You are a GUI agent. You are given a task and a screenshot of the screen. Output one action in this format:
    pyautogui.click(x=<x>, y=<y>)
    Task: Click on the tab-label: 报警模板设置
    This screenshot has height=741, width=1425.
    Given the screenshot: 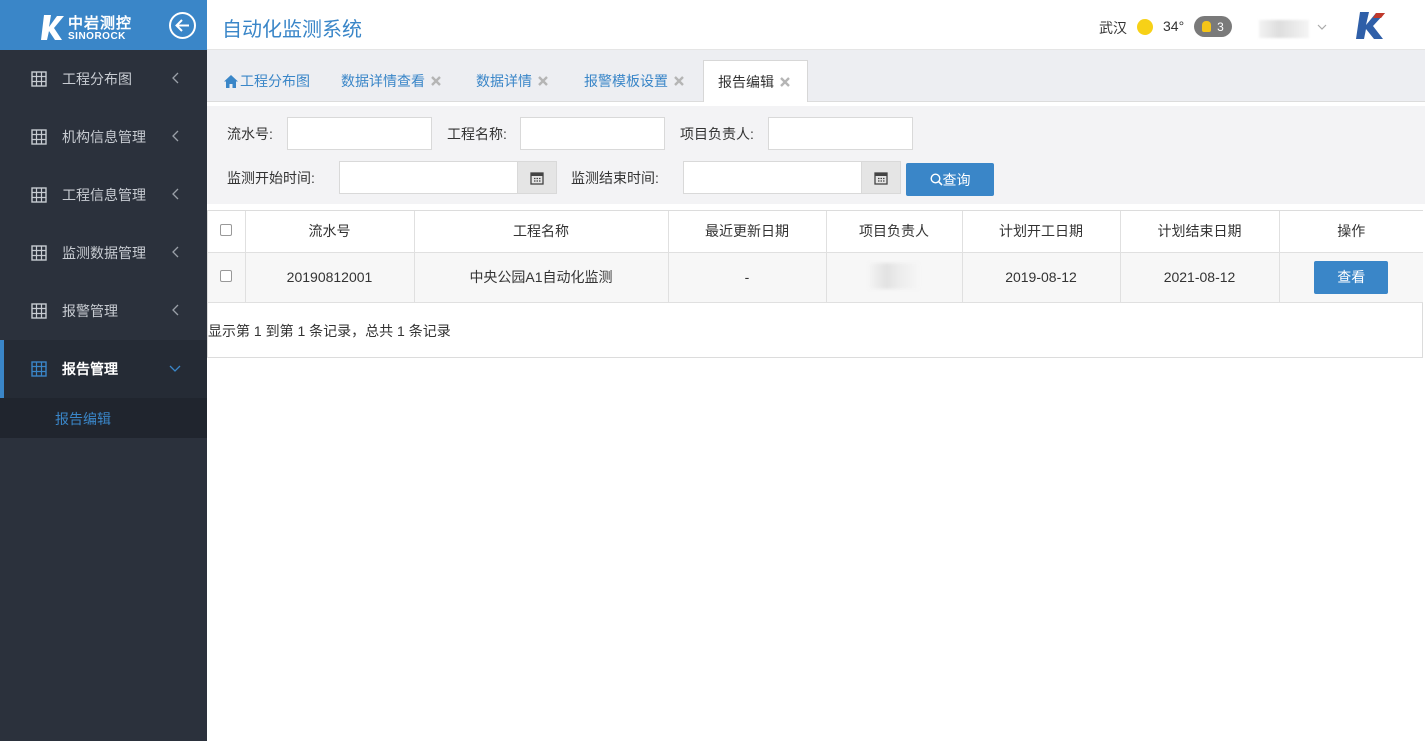 What is the action you would take?
    pyautogui.click(x=626, y=81)
    